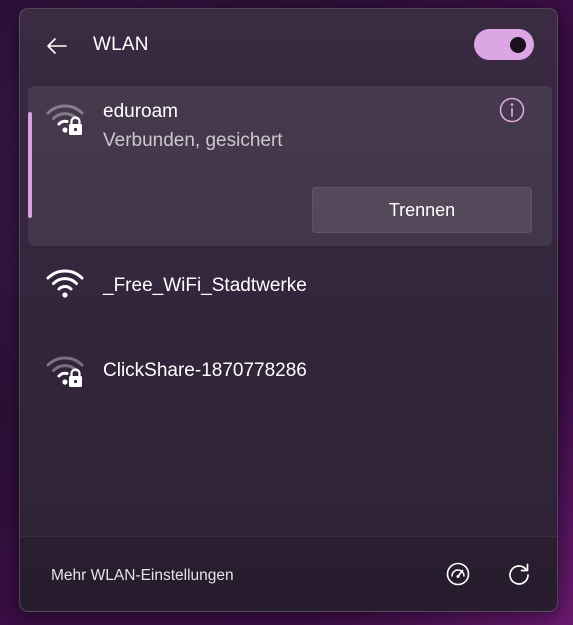  Describe the element at coordinates (205, 285) in the screenshot. I see `network-name: _Free_WiFi_Stadtwerke` at that location.